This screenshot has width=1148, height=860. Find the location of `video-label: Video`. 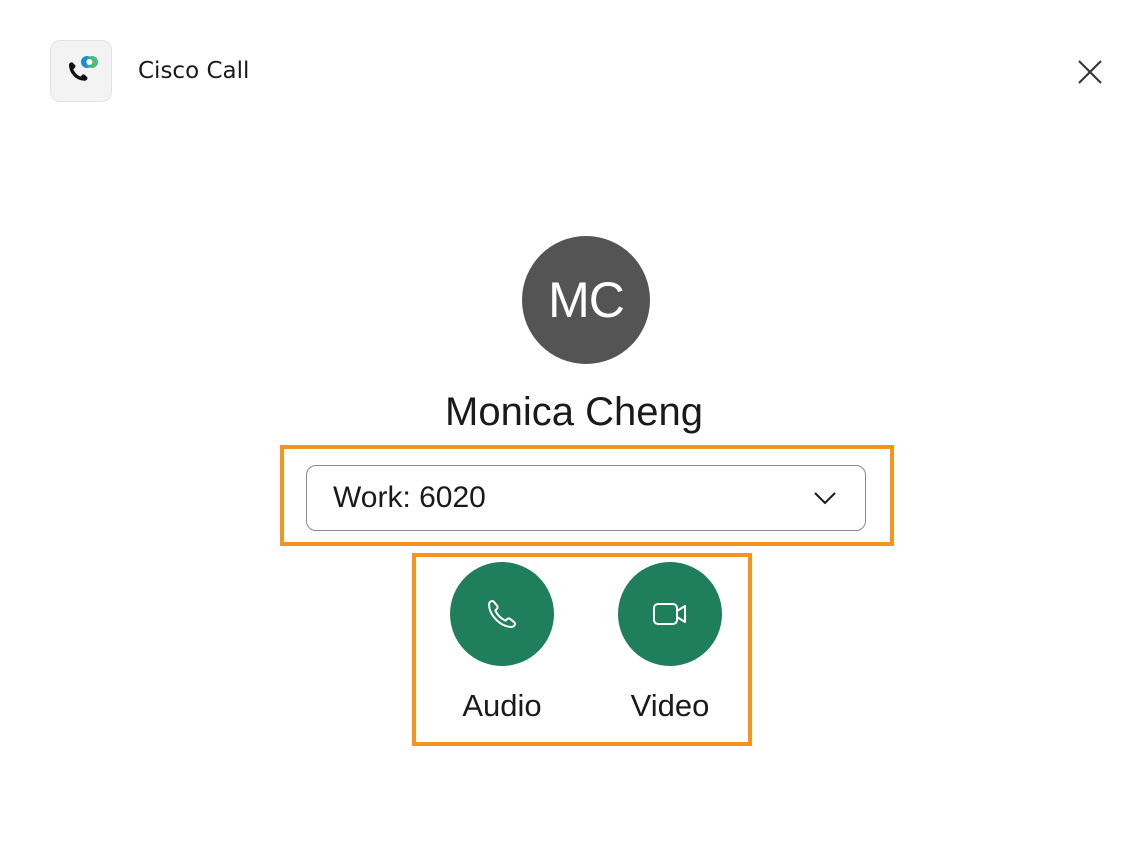

video-label: Video is located at coordinates (670, 705).